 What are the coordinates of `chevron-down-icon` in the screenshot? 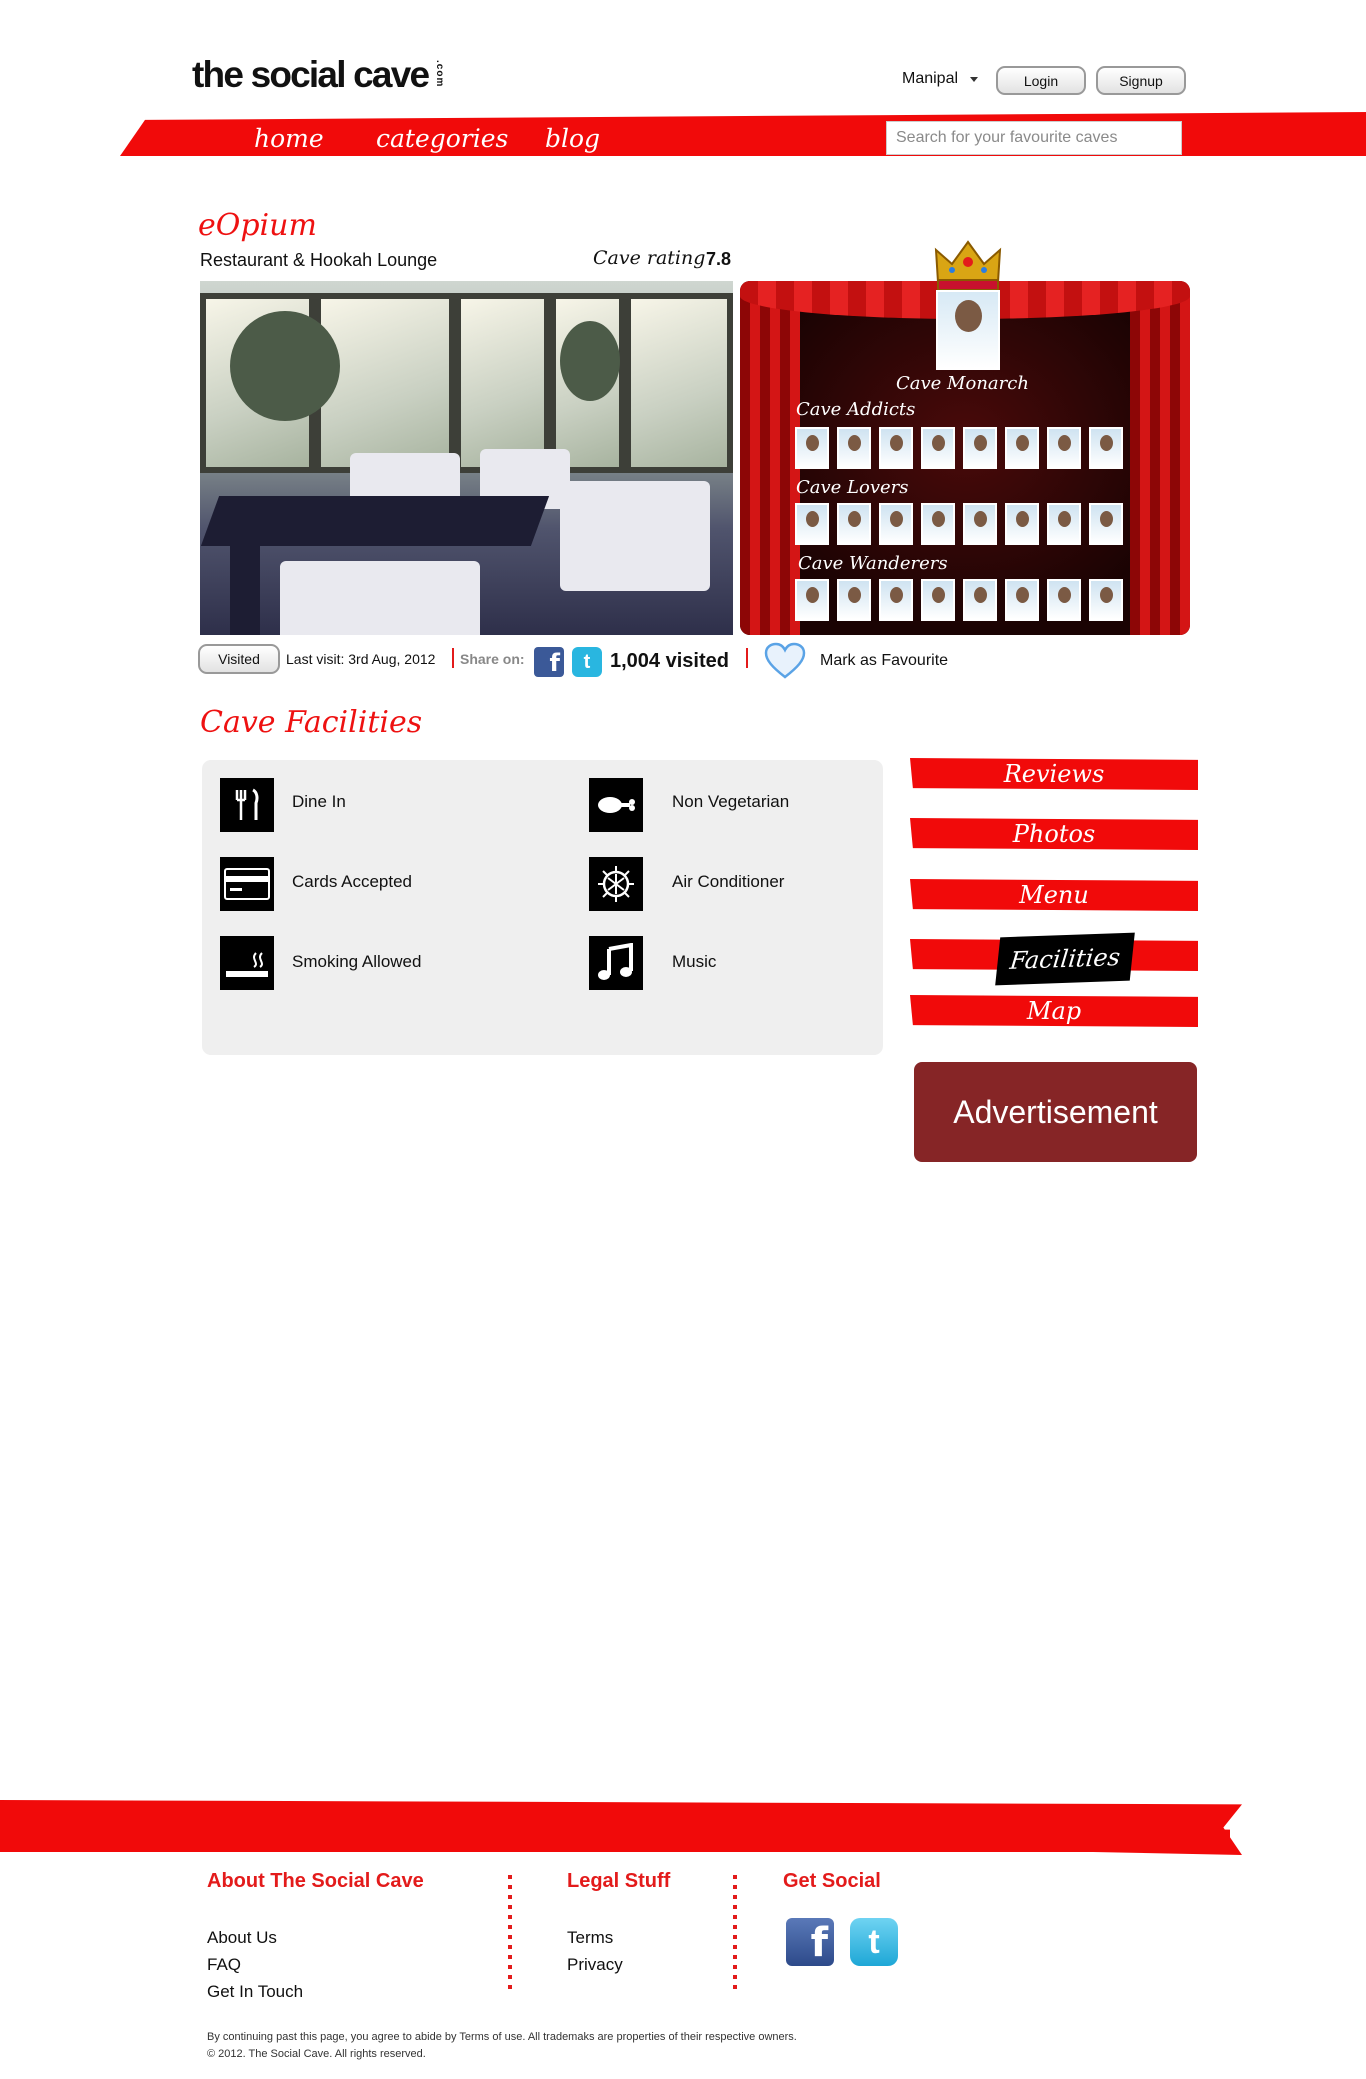 It's located at (974, 79).